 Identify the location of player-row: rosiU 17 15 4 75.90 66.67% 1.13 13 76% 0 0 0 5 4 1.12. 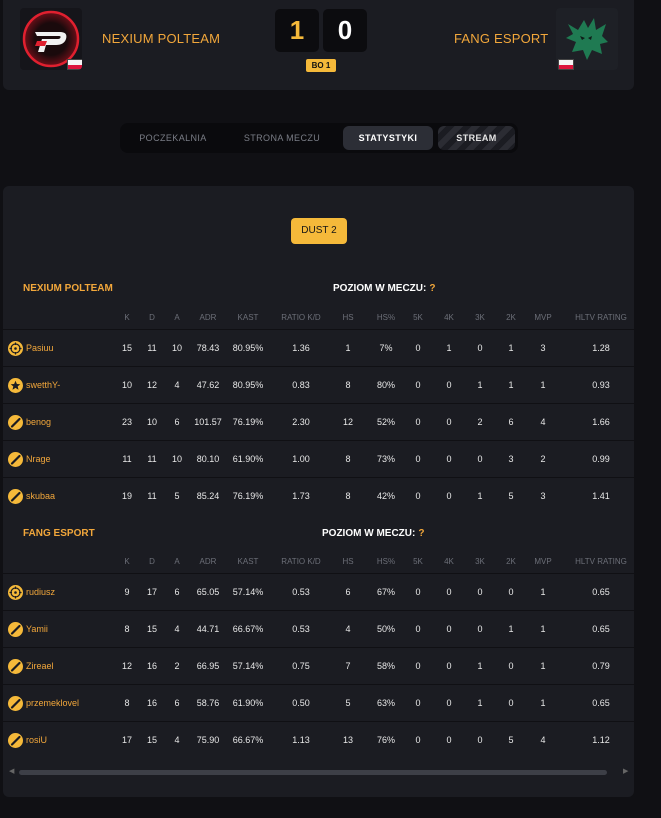
(318, 739).